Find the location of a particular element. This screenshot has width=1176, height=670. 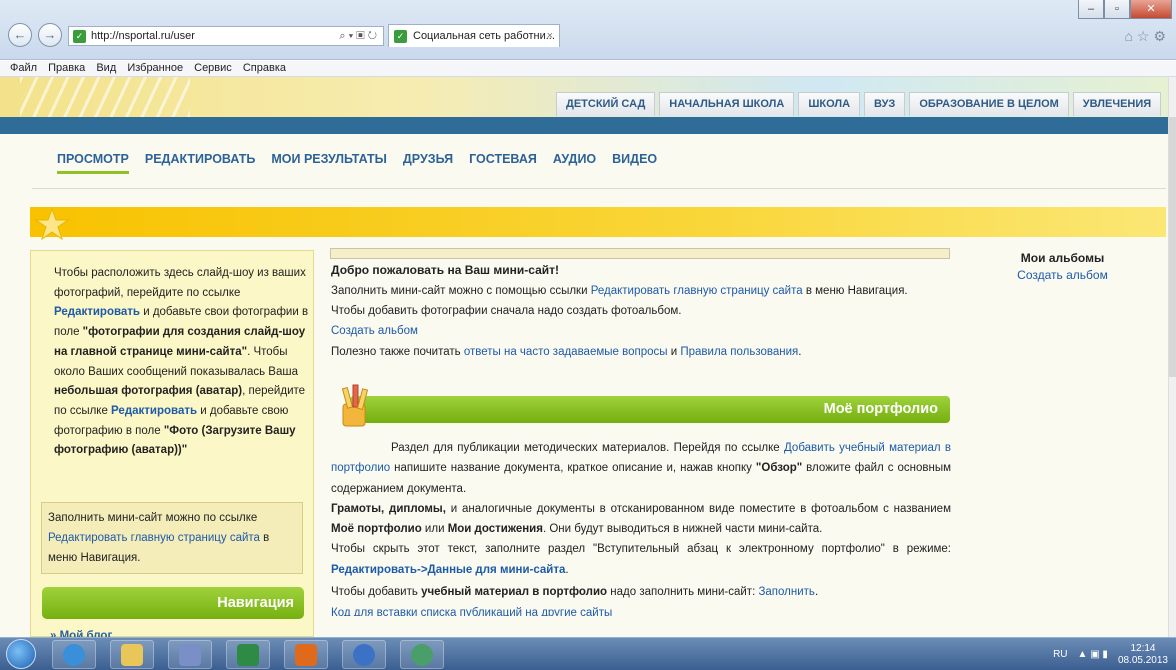

albums-sidebar: Мои альбомы Создать альбом is located at coordinates (1062, 266).